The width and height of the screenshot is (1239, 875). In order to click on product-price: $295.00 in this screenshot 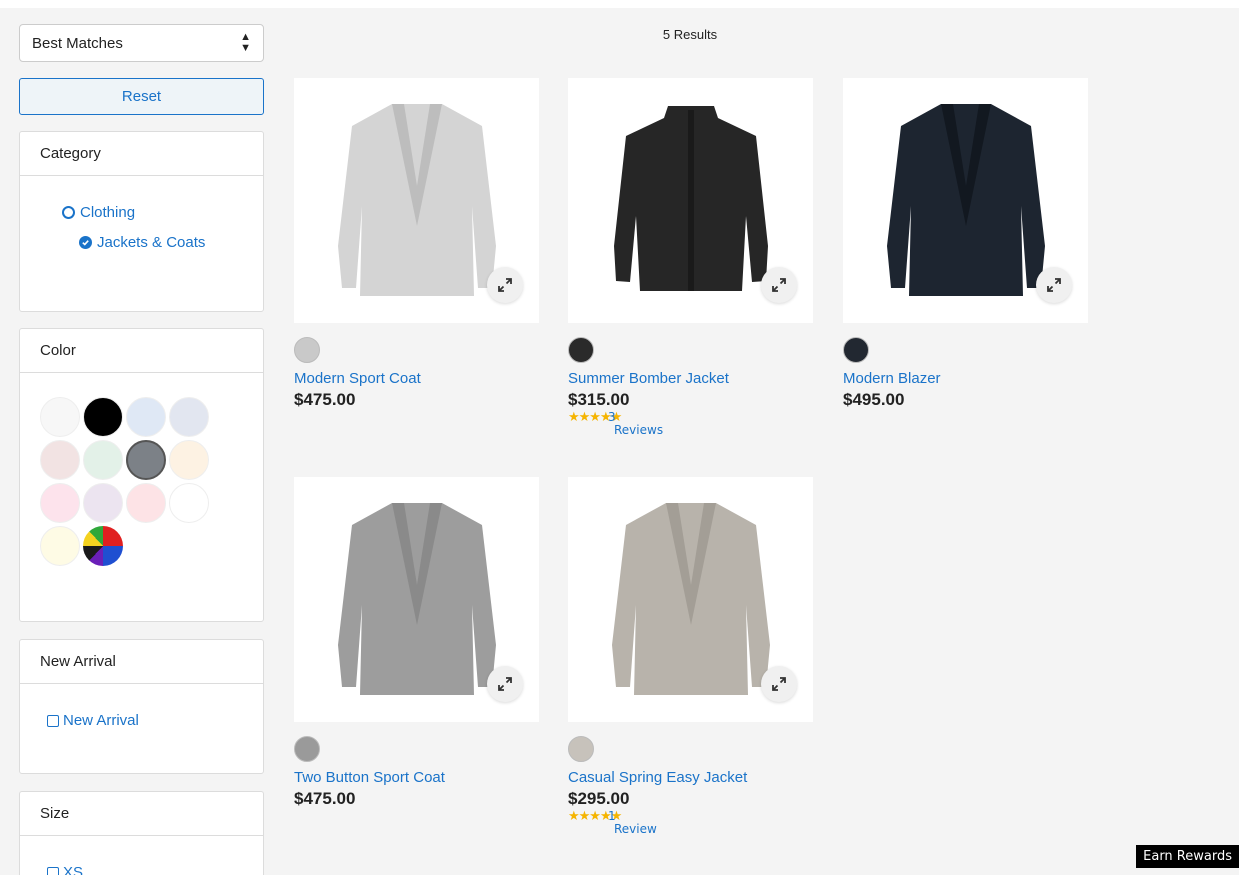, I will do `click(599, 798)`.